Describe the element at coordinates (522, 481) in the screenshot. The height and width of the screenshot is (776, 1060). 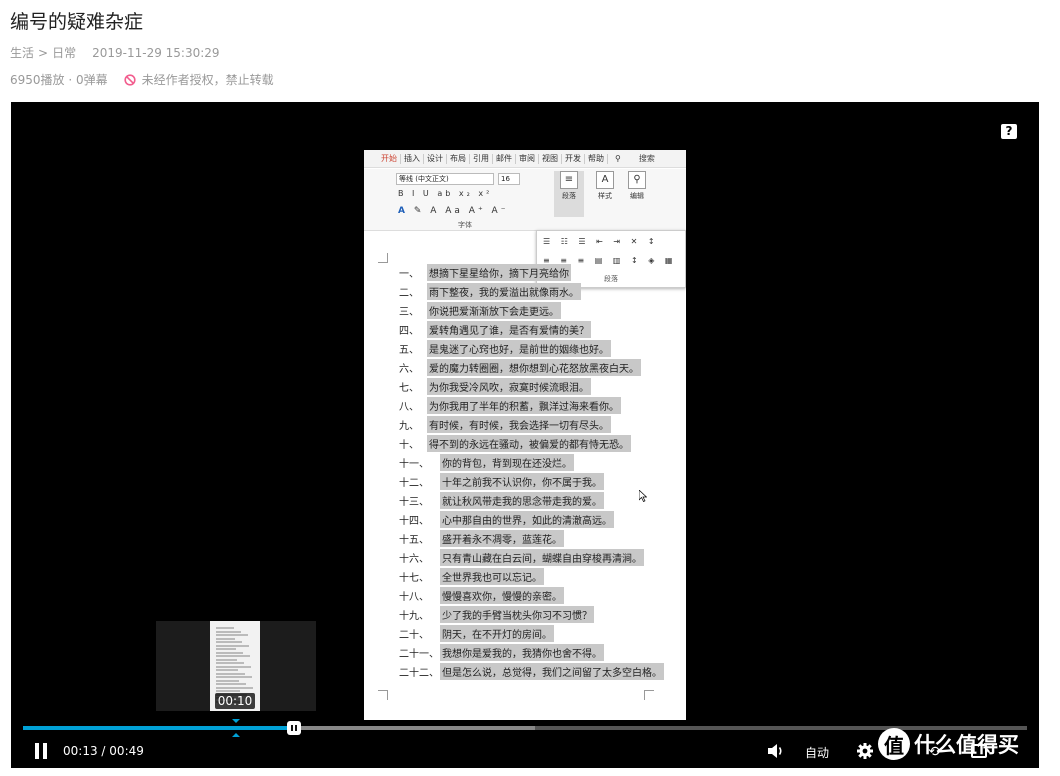
I see `line-text: 十年之前我不认识你，你不属于我。` at that location.